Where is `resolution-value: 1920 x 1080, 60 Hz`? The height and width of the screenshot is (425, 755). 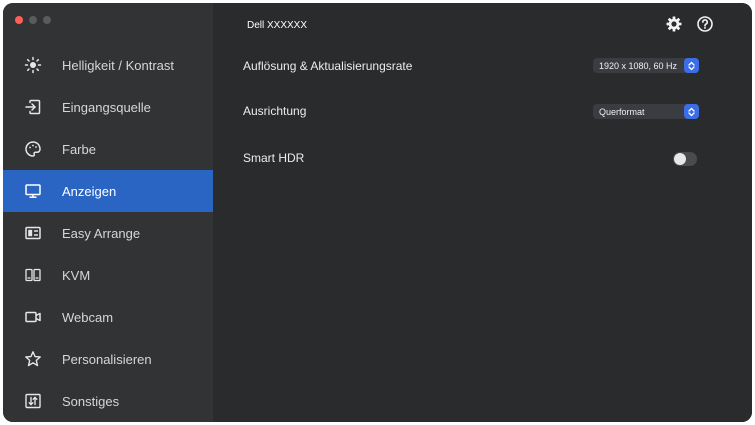
resolution-value: 1920 x 1080, 60 Hz is located at coordinates (638, 65).